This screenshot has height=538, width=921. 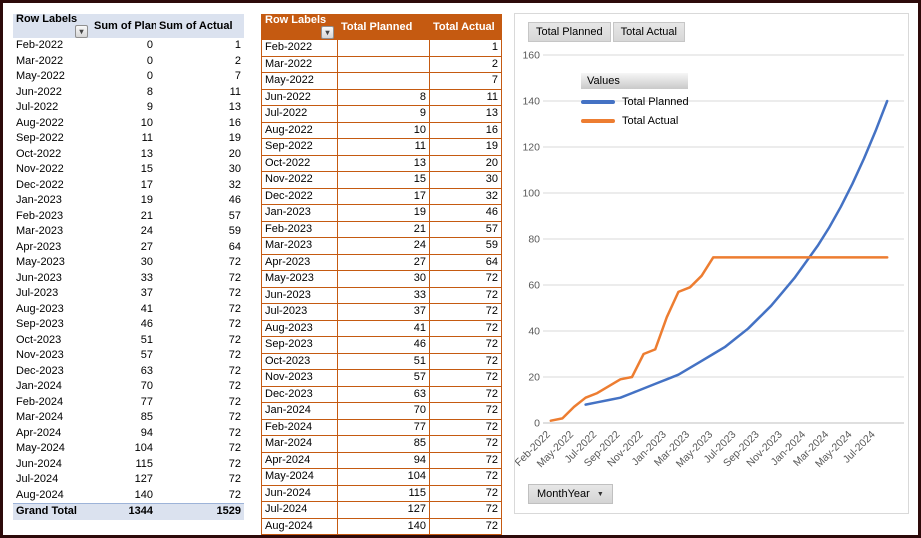 I want to click on value-cell: 0, so click(x=123, y=46).